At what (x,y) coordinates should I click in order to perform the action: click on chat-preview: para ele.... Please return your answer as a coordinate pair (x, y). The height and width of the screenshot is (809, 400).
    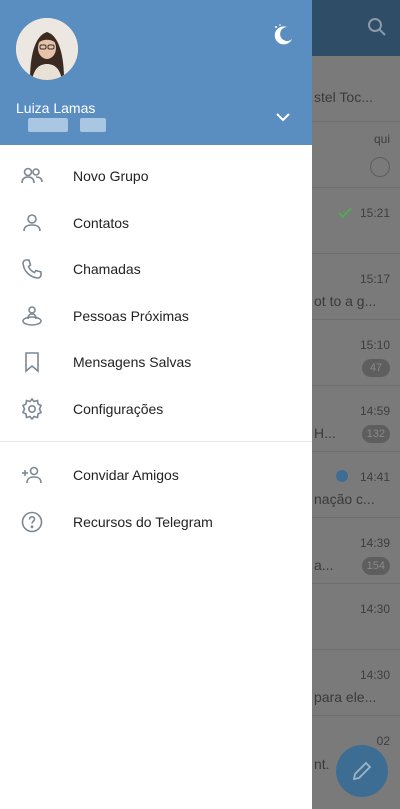
    Looking at the image, I should click on (345, 697).